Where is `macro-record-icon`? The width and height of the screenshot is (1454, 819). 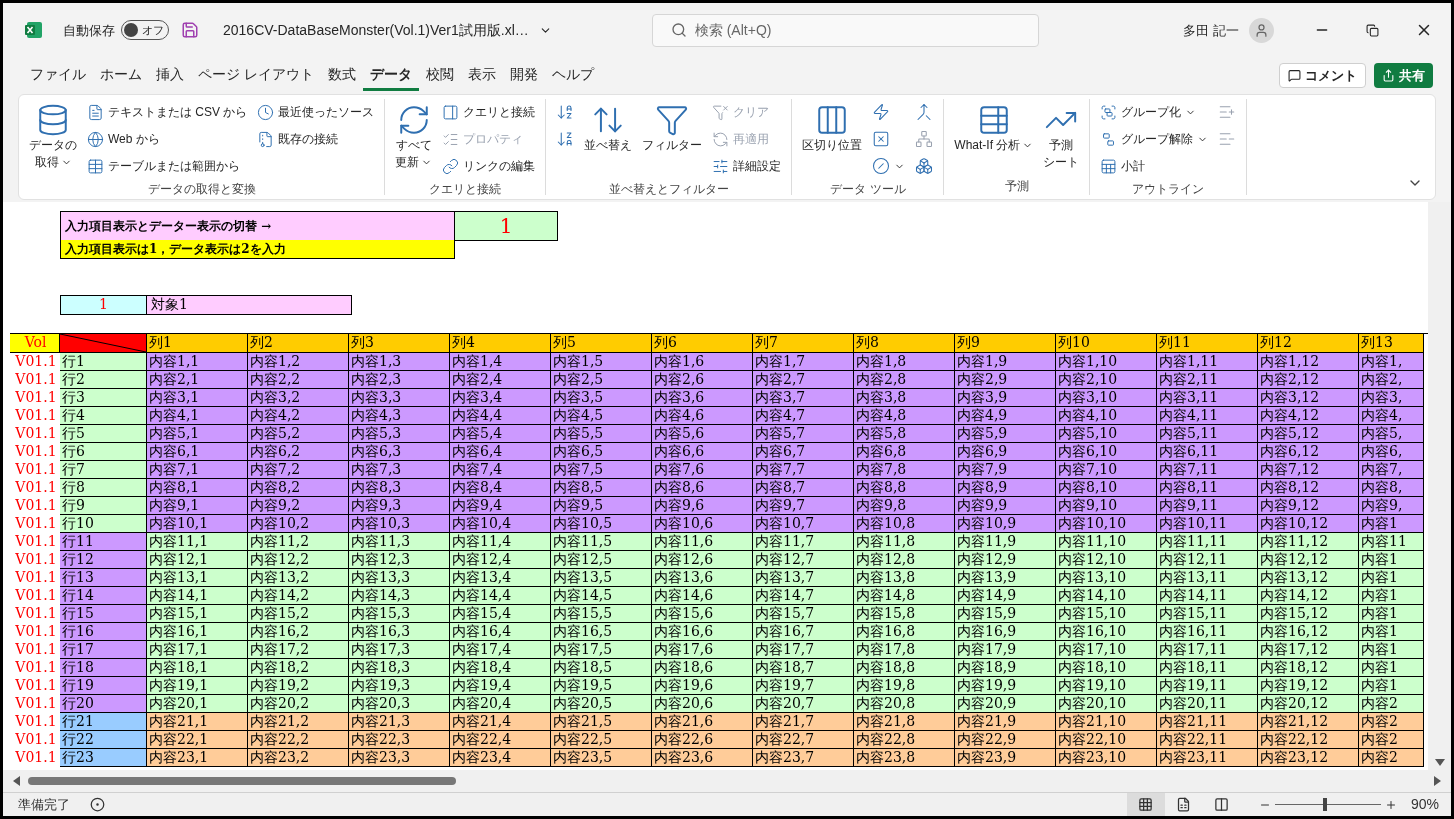
macro-record-icon is located at coordinates (97, 804).